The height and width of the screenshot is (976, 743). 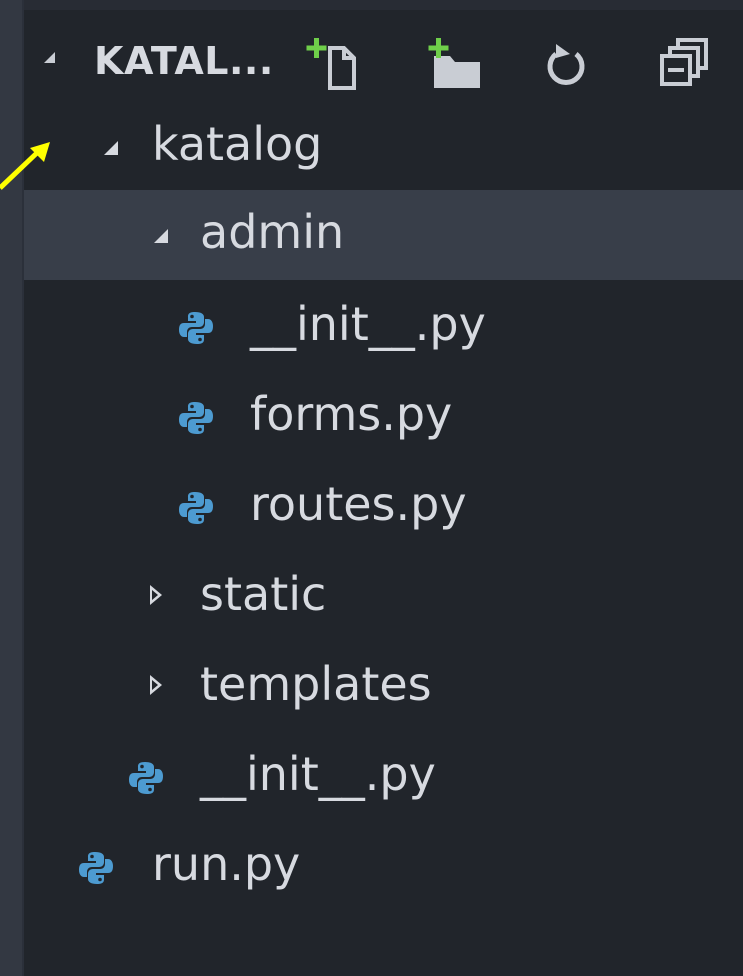 What do you see at coordinates (454, 64) in the screenshot?
I see `new-folder-icon` at bounding box center [454, 64].